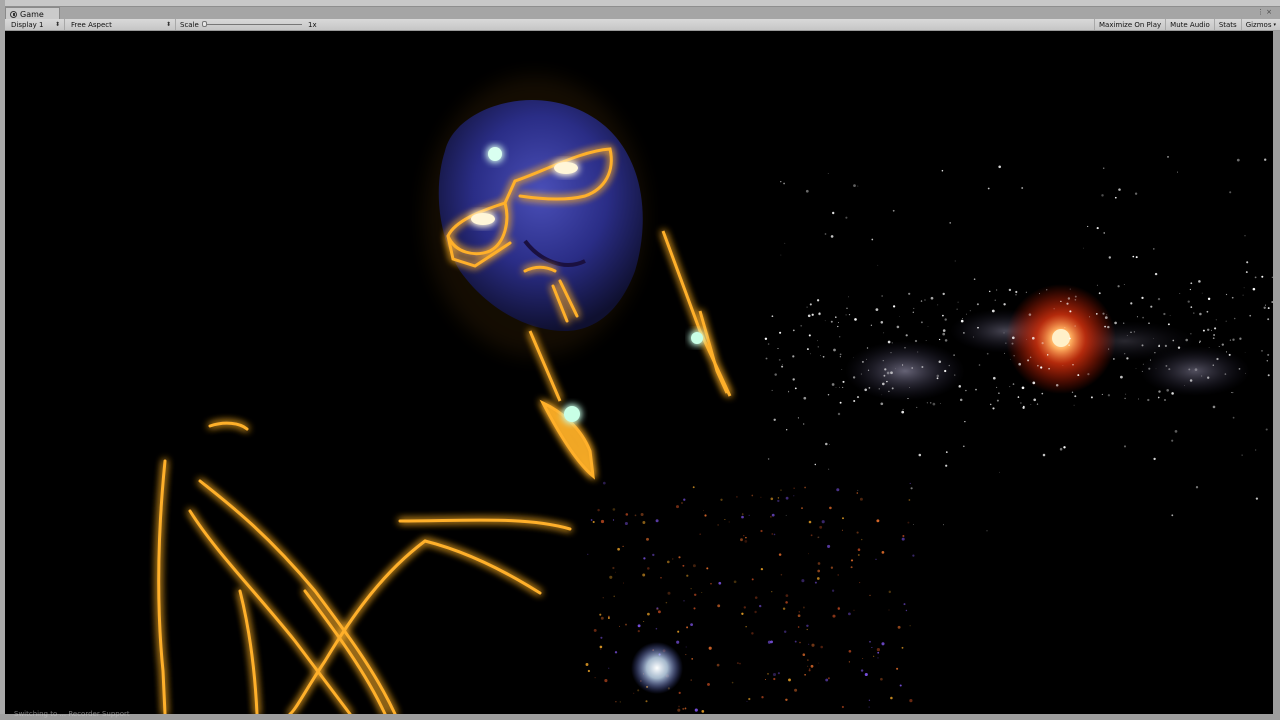 This screenshot has height=720, width=1280. I want to click on window-controls: ⋮ ×, so click(1264, 12).